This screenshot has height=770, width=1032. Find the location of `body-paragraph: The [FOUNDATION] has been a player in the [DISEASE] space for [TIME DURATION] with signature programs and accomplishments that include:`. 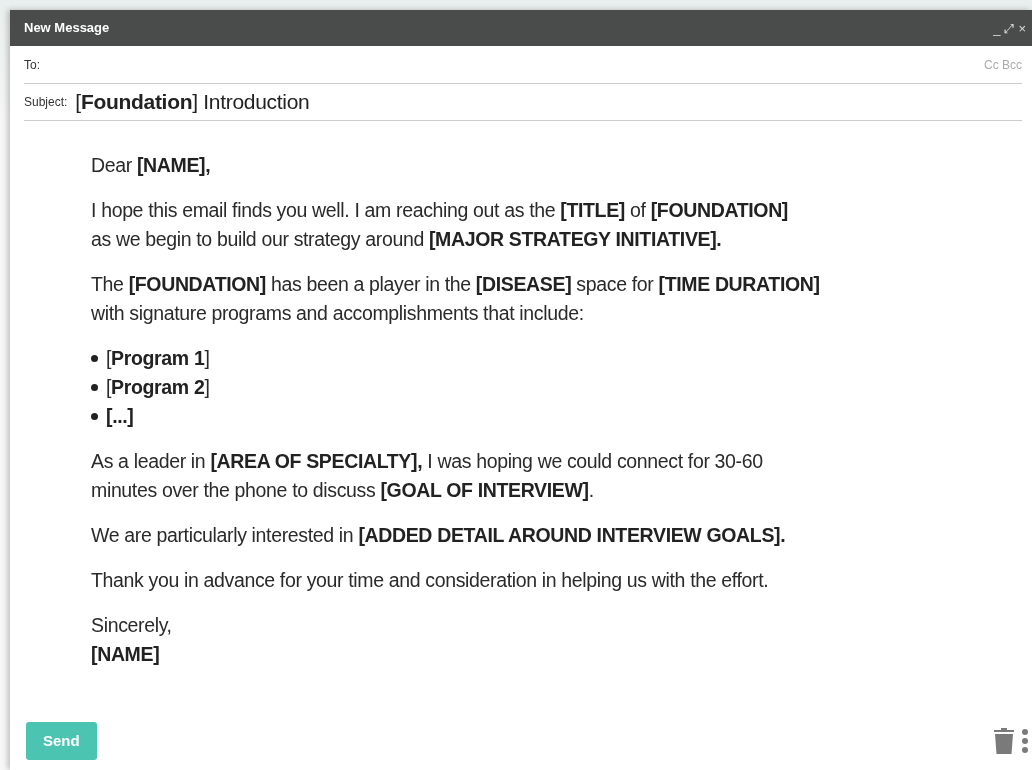

body-paragraph: The [FOUNDATION] has been a player in the [DISEASE] space for [TIME DURATION] with signature programs and accomplishments that include: is located at coordinates (456, 299).